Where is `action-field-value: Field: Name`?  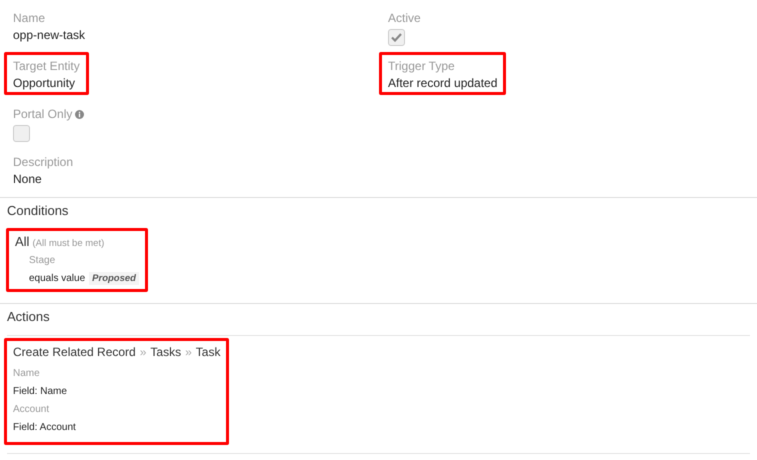
action-field-value: Field: Name is located at coordinates (40, 391).